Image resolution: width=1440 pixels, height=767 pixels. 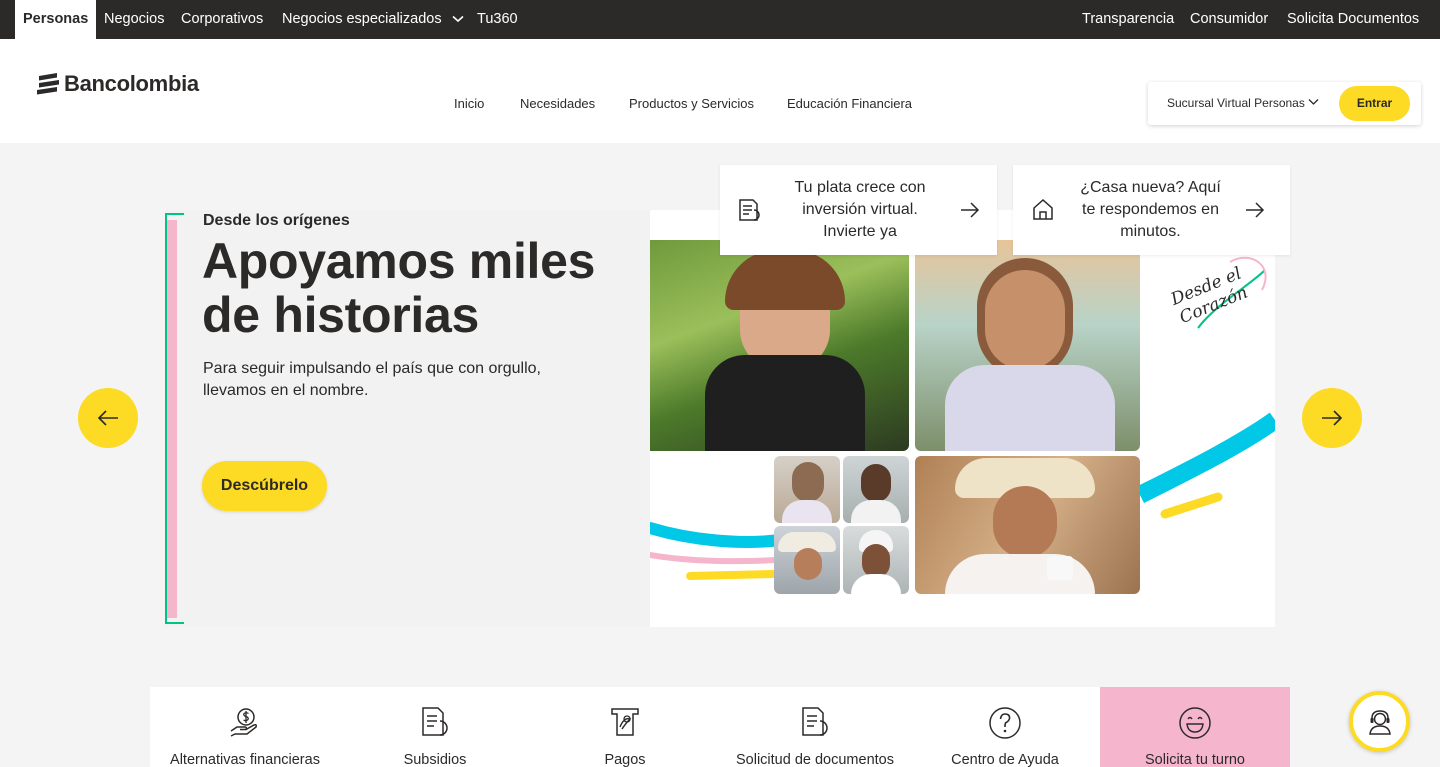 What do you see at coordinates (1236, 103) in the screenshot?
I see `sucursal-select-label: Sucursal Virtual Personas` at bounding box center [1236, 103].